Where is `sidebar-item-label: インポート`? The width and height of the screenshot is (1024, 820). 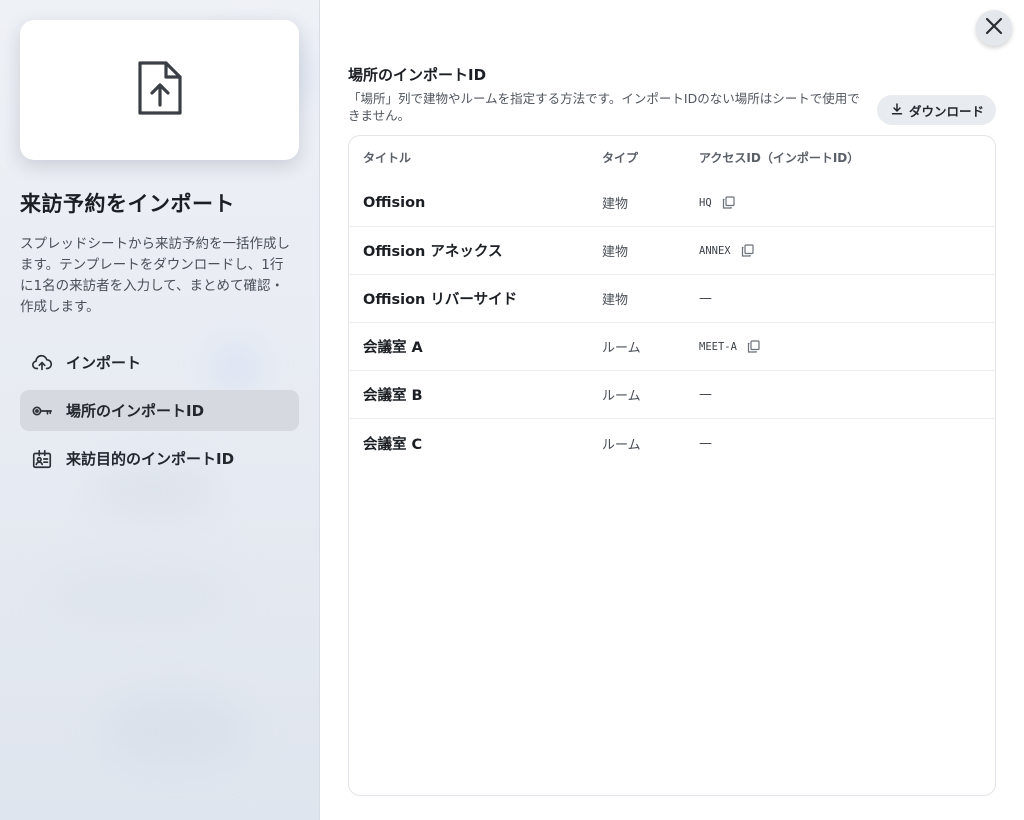
sidebar-item-label: インポート is located at coordinates (104, 363).